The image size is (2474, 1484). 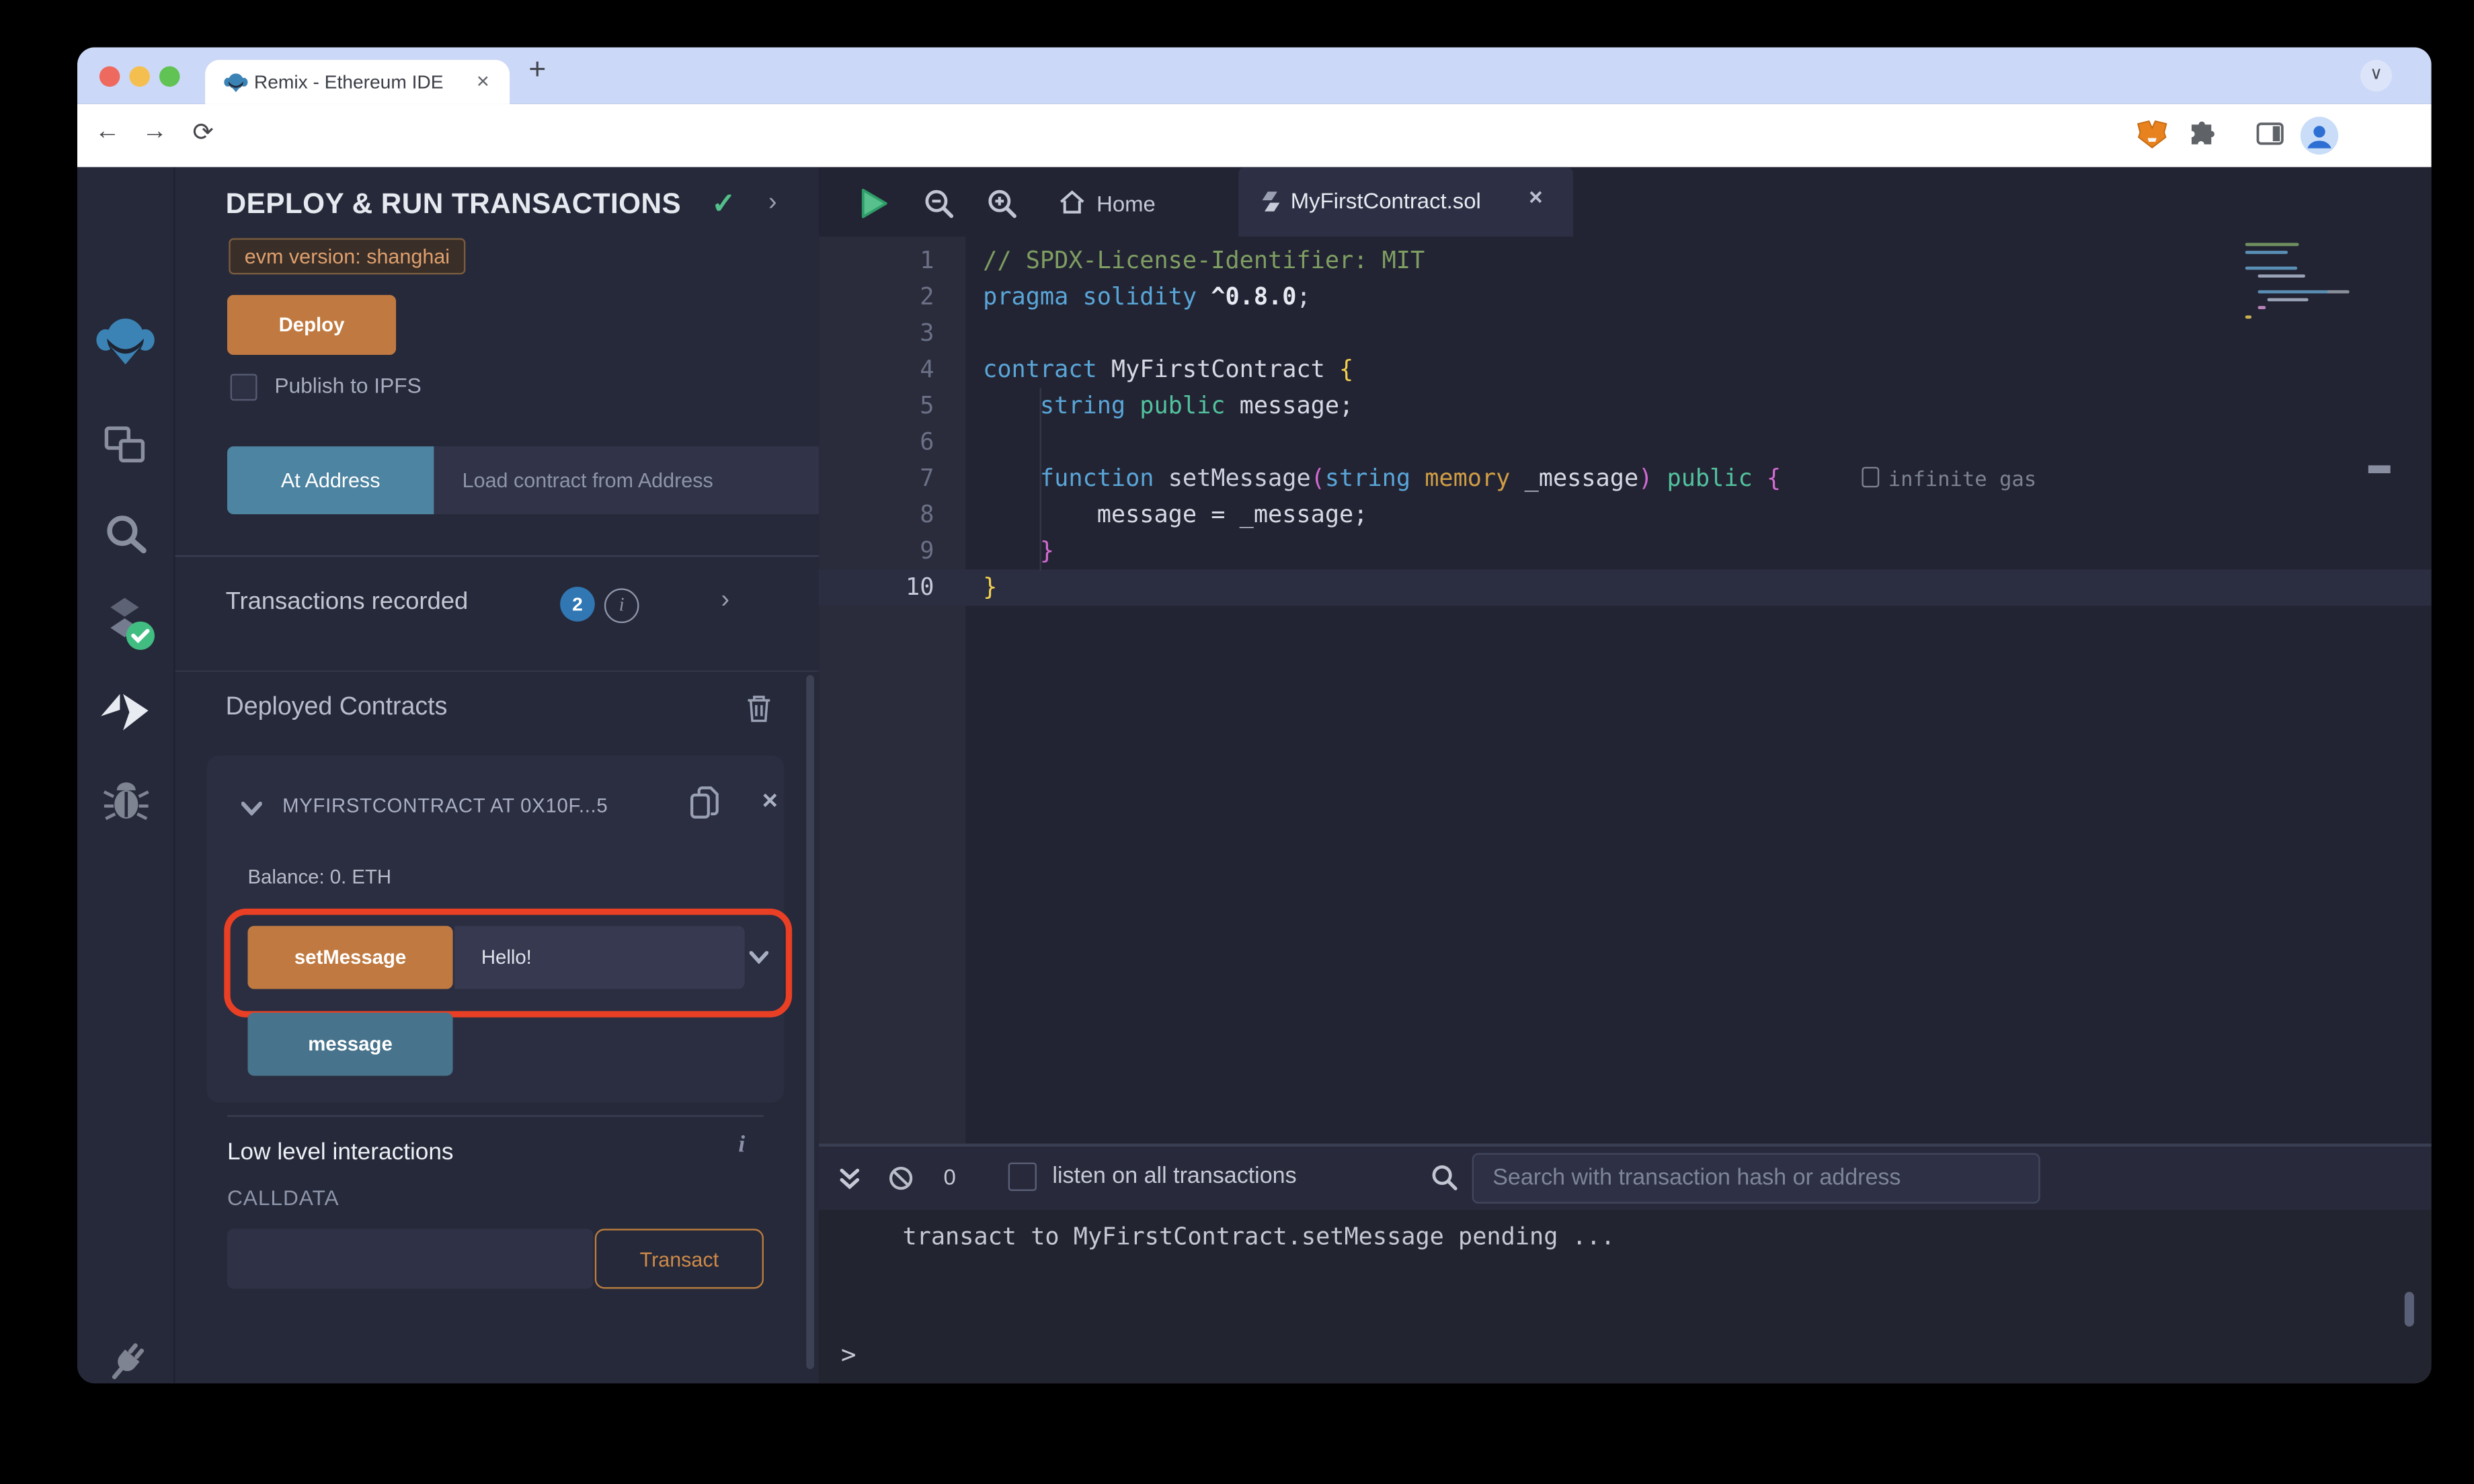 What do you see at coordinates (350, 1044) in the screenshot?
I see `message-getter-button: message` at bounding box center [350, 1044].